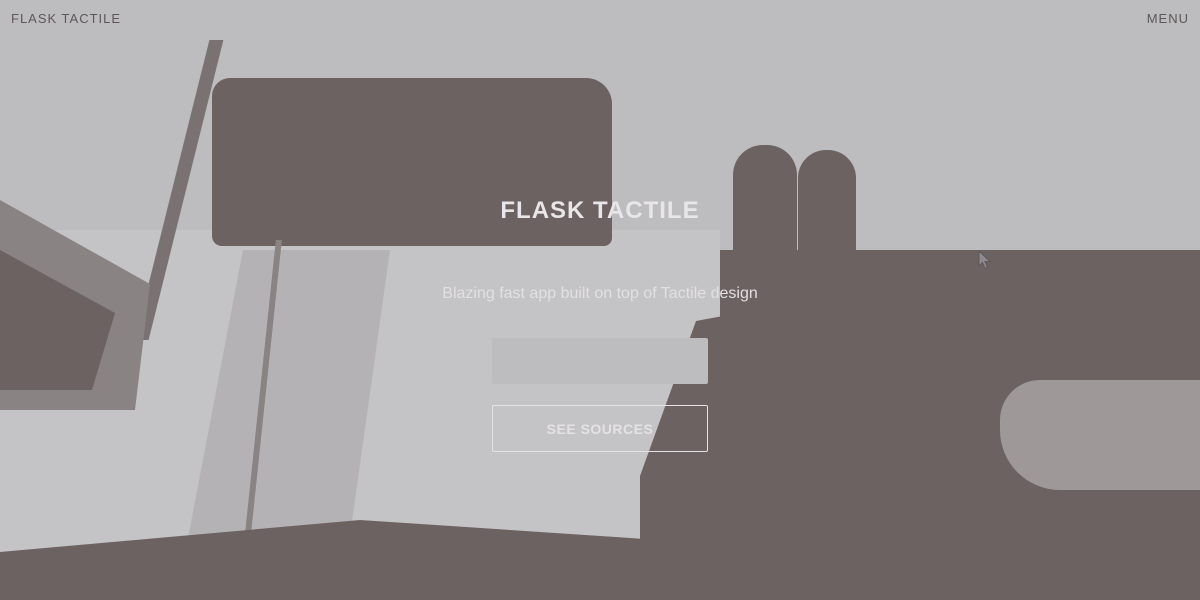  I want to click on brand-logo: FLASK TACTILE, so click(66, 18).